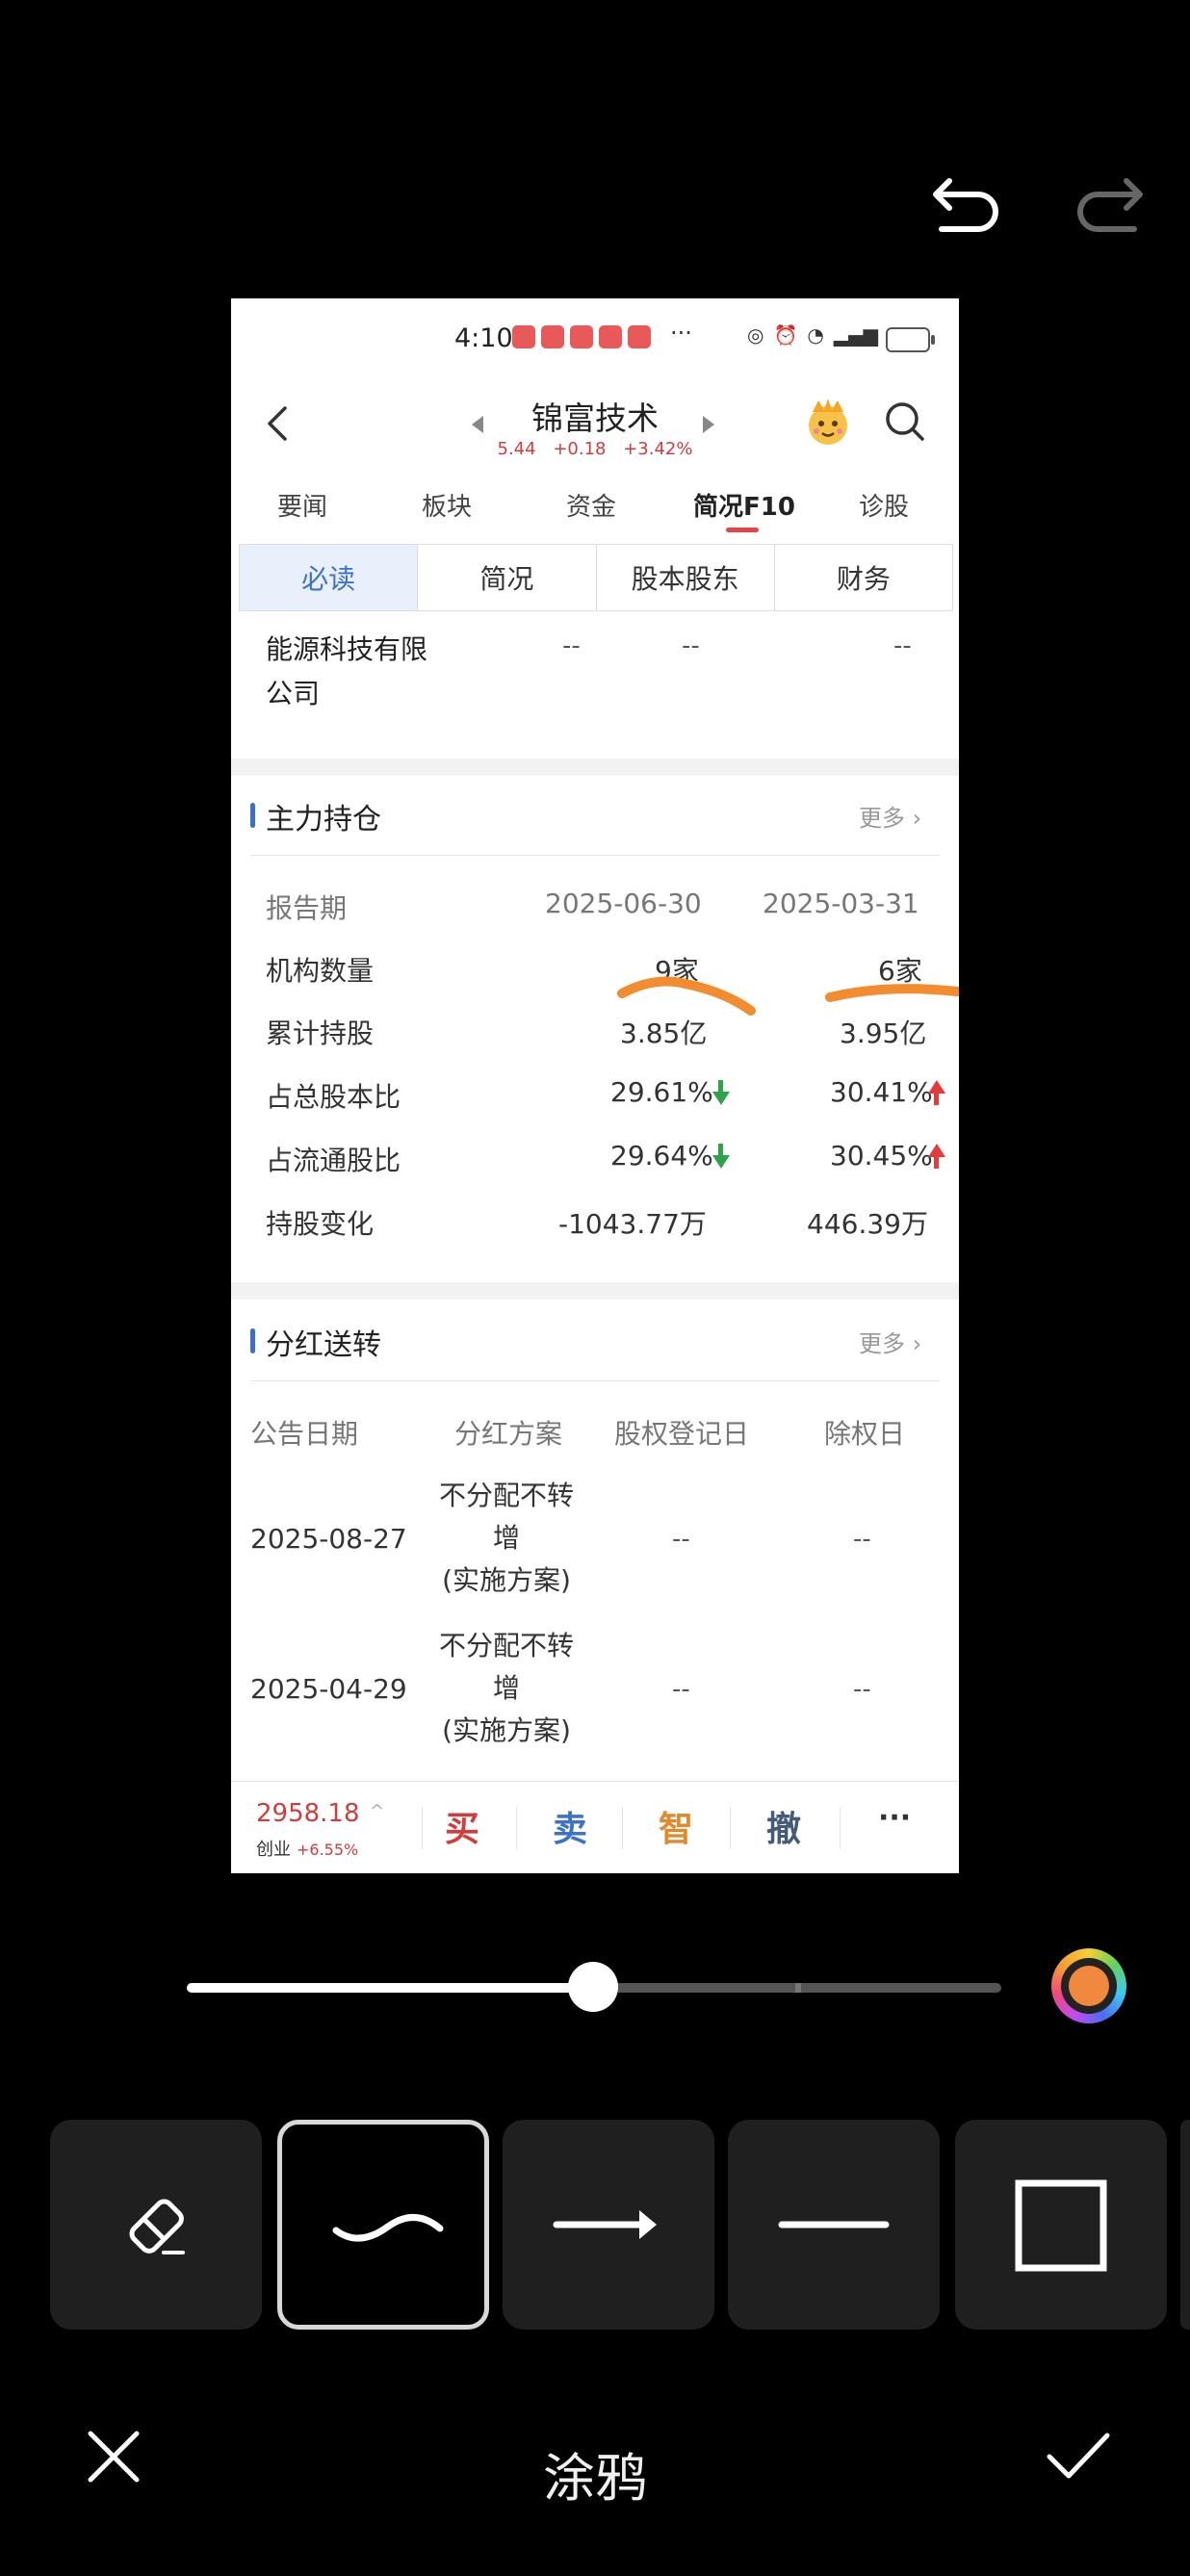 This screenshot has height=2576, width=1190. Describe the element at coordinates (786, 335) in the screenshot. I see `alarm-icon: ⏰` at that location.